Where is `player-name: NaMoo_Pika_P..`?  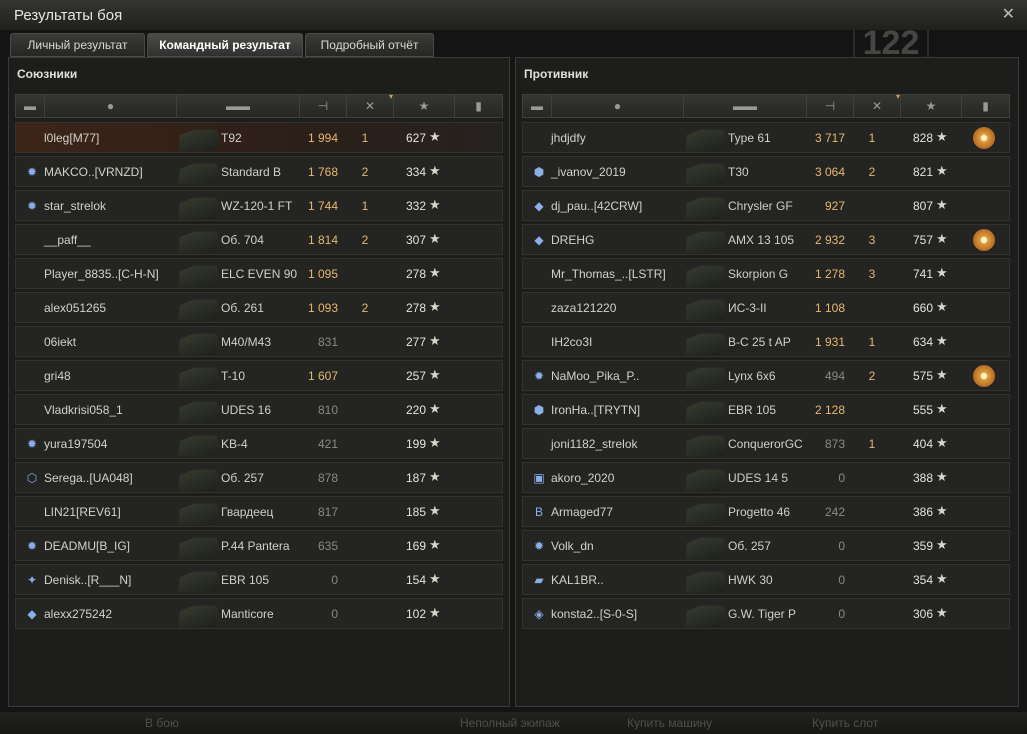 player-name: NaMoo_Pika_P.. is located at coordinates (595, 376).